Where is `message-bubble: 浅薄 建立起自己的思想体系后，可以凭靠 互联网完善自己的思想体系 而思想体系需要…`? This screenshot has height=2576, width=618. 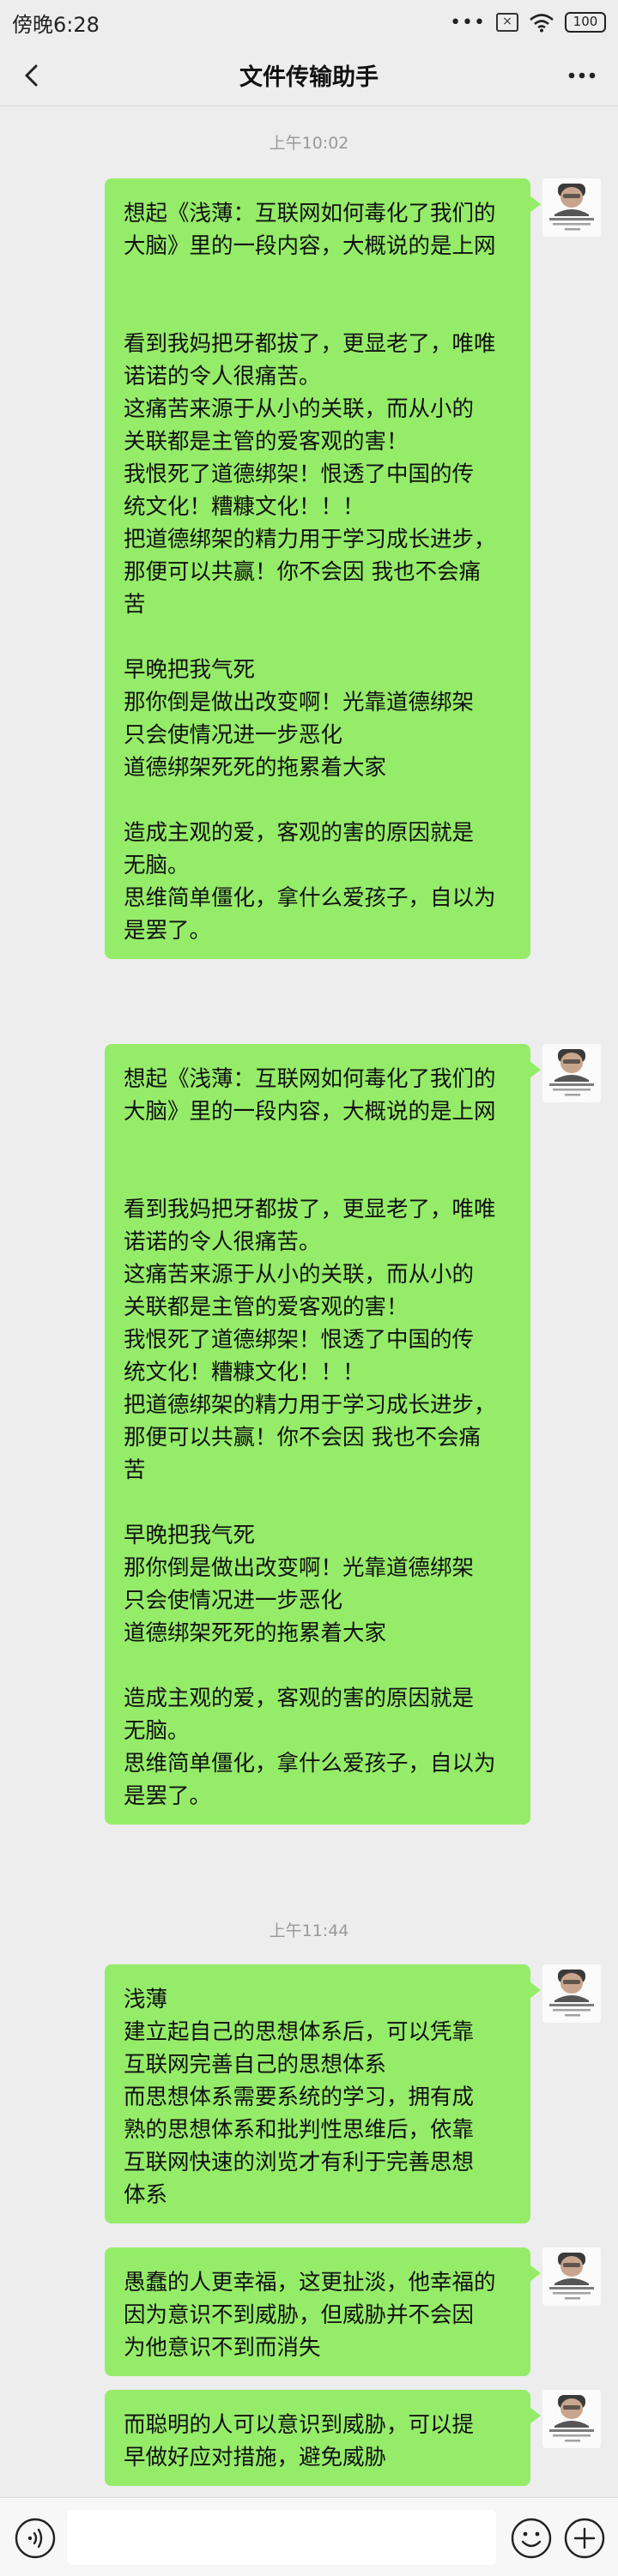 message-bubble: 浅薄 建立起自己的思想体系后，可以凭靠 互联网完善自己的思想体系 而思想体系需要… is located at coordinates (323, 2093).